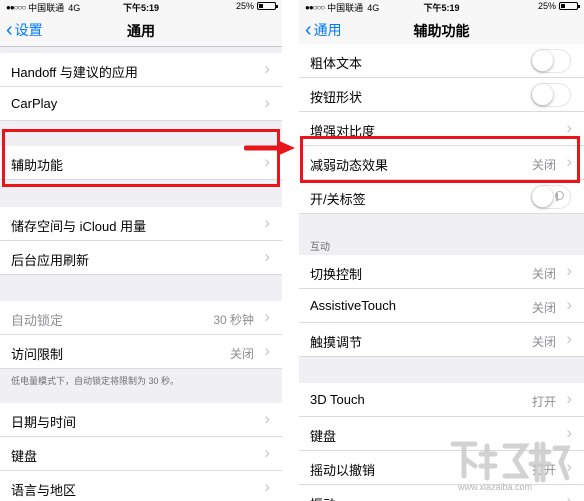 This screenshot has height=501, width=584. Describe the element at coordinates (441, 272) in the screenshot. I see `row-switch-control: 切换控制 关闭 ›` at that location.